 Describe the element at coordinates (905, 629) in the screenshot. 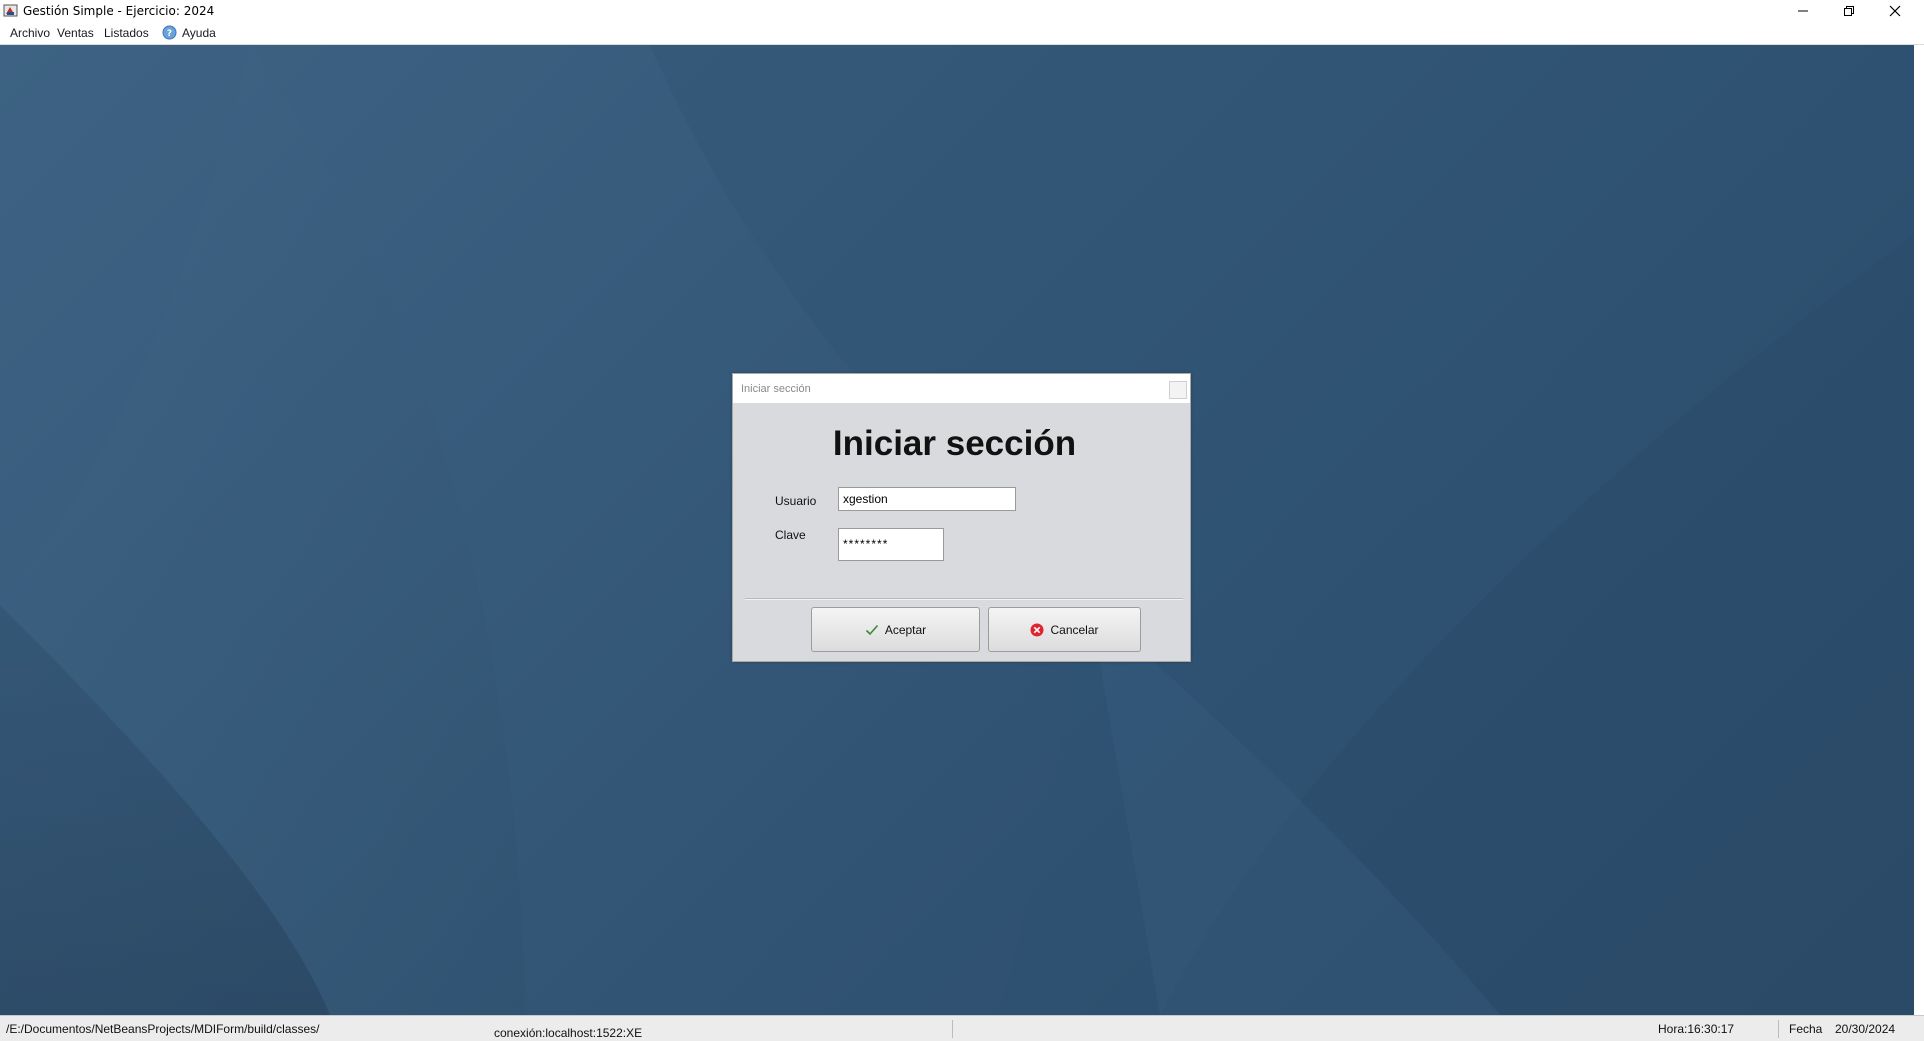

I see `aceptar-label: Aceptar` at that location.